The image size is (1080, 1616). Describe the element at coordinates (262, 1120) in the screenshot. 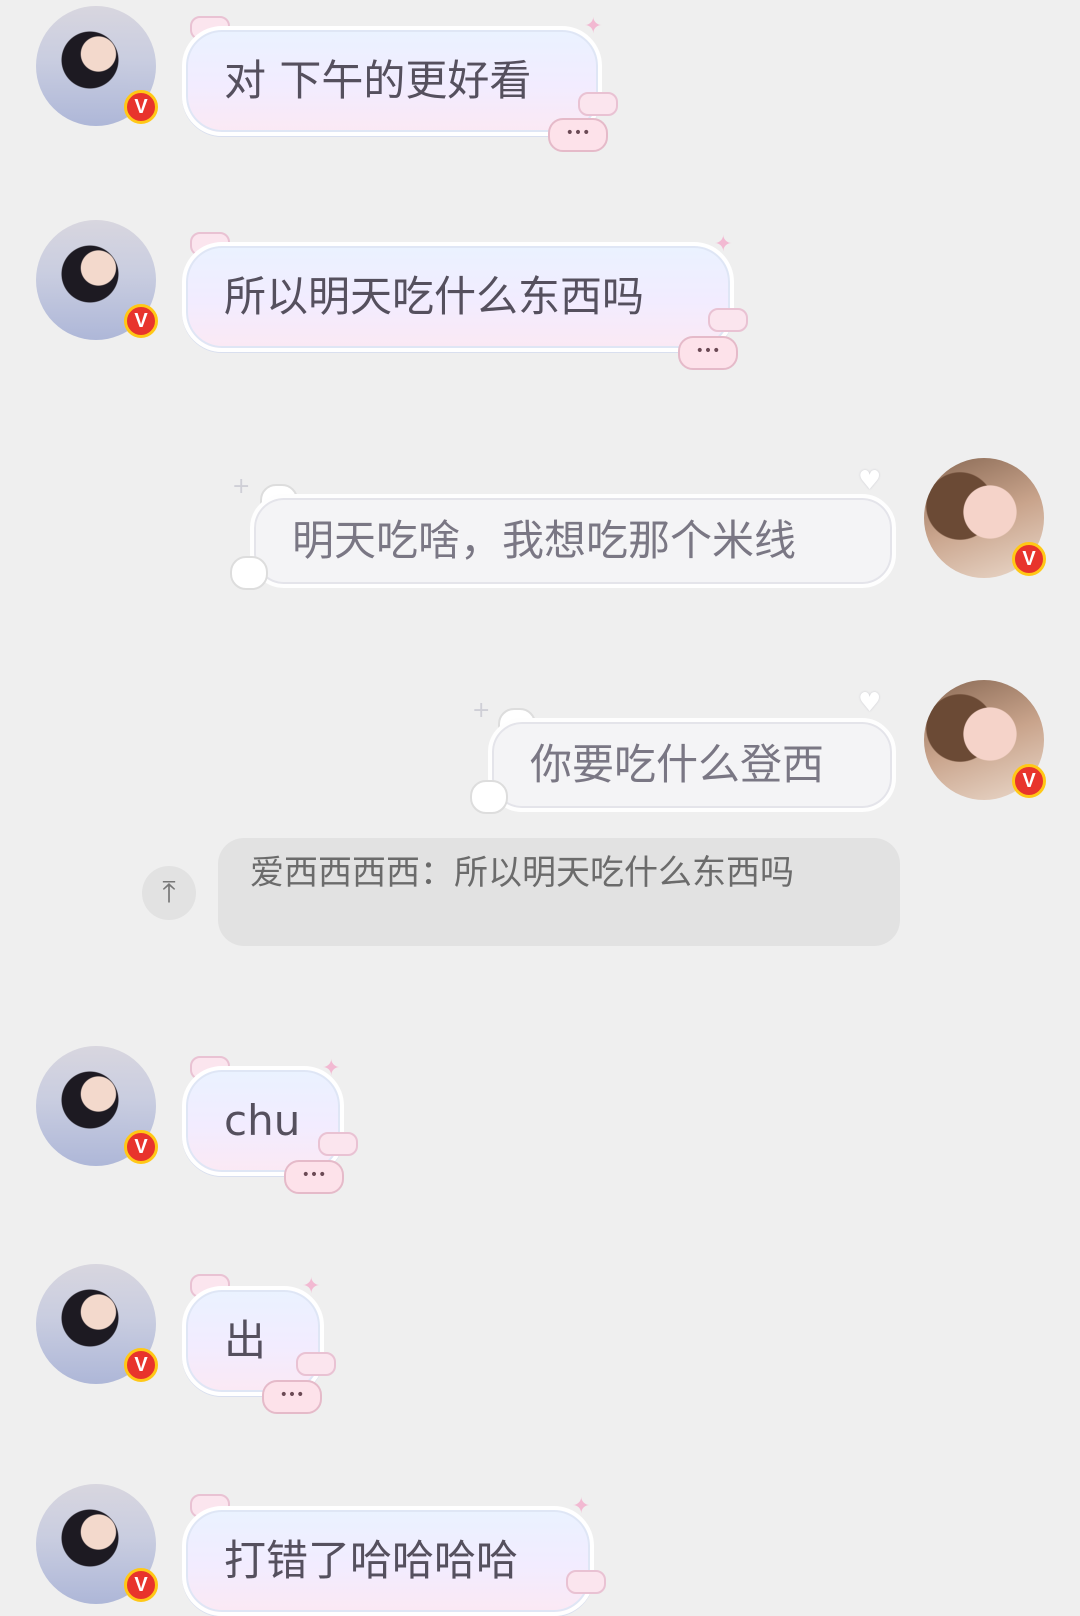

I see `message-text: chu` at that location.